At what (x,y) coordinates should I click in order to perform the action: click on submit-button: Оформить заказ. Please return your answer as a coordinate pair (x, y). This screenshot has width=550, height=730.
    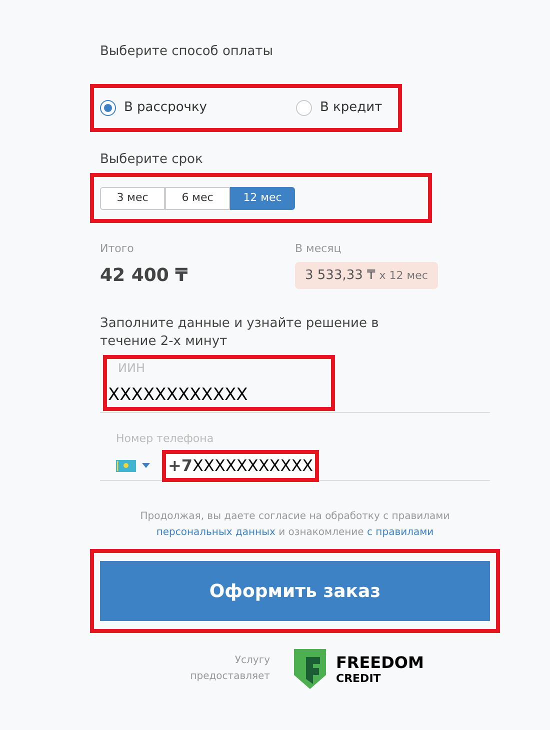
    Looking at the image, I should click on (295, 591).